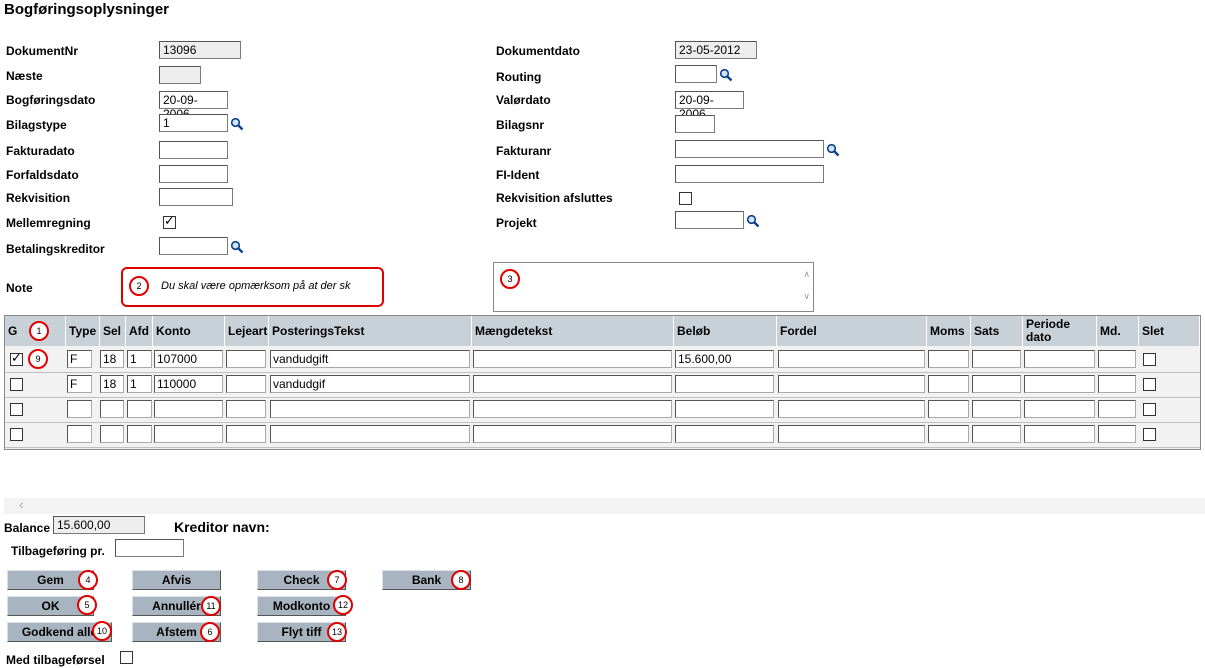 This screenshot has height=668, width=1205. Describe the element at coordinates (193, 106) in the screenshot. I see `bogfoeringsdato-field: 20-09-2006` at that location.